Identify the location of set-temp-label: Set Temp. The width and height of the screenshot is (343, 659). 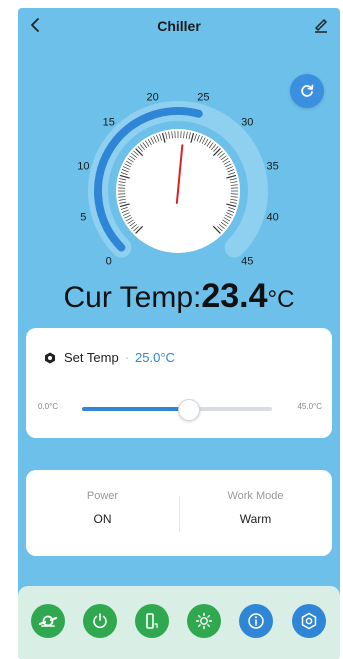
(91, 357).